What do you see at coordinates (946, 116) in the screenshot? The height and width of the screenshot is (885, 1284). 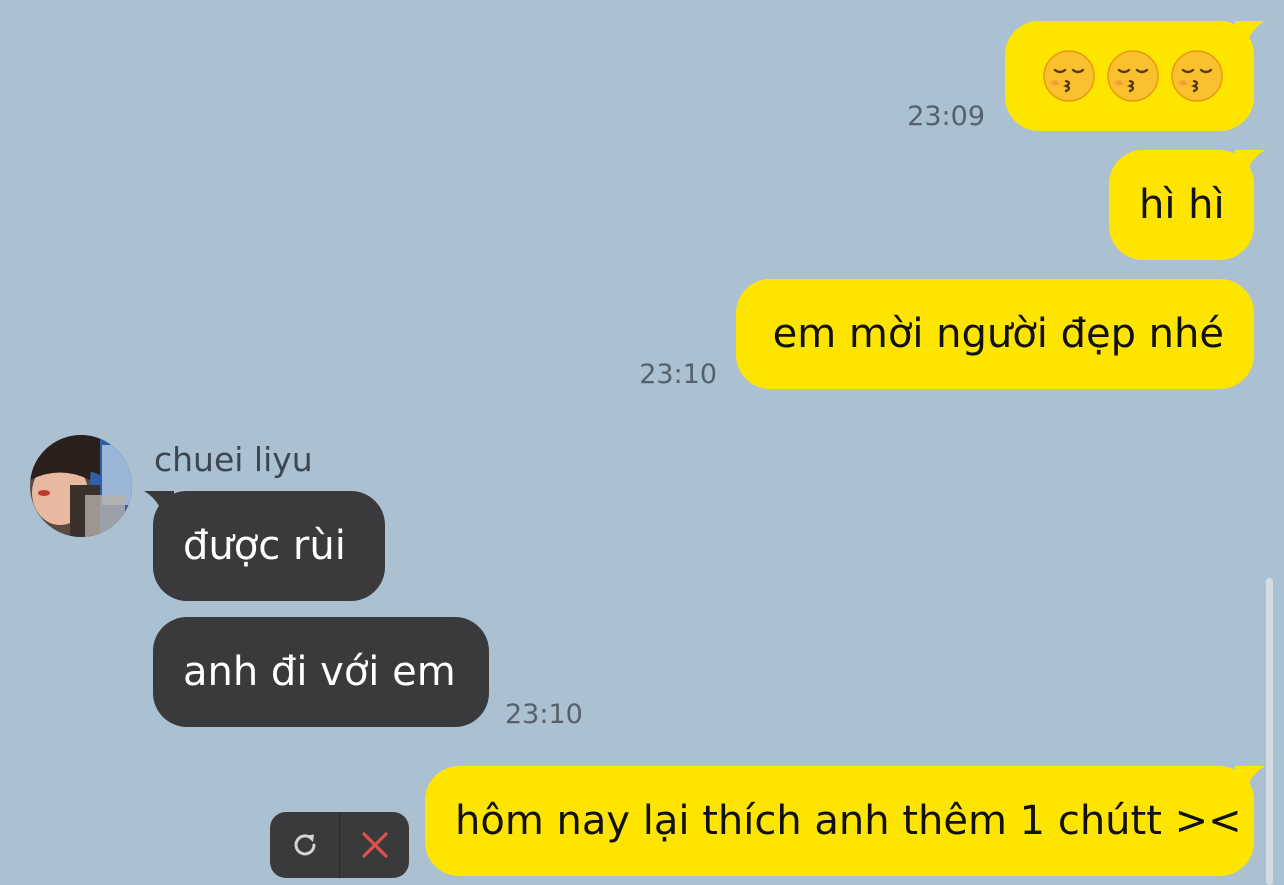 I see `message-timestamp: 23:09` at bounding box center [946, 116].